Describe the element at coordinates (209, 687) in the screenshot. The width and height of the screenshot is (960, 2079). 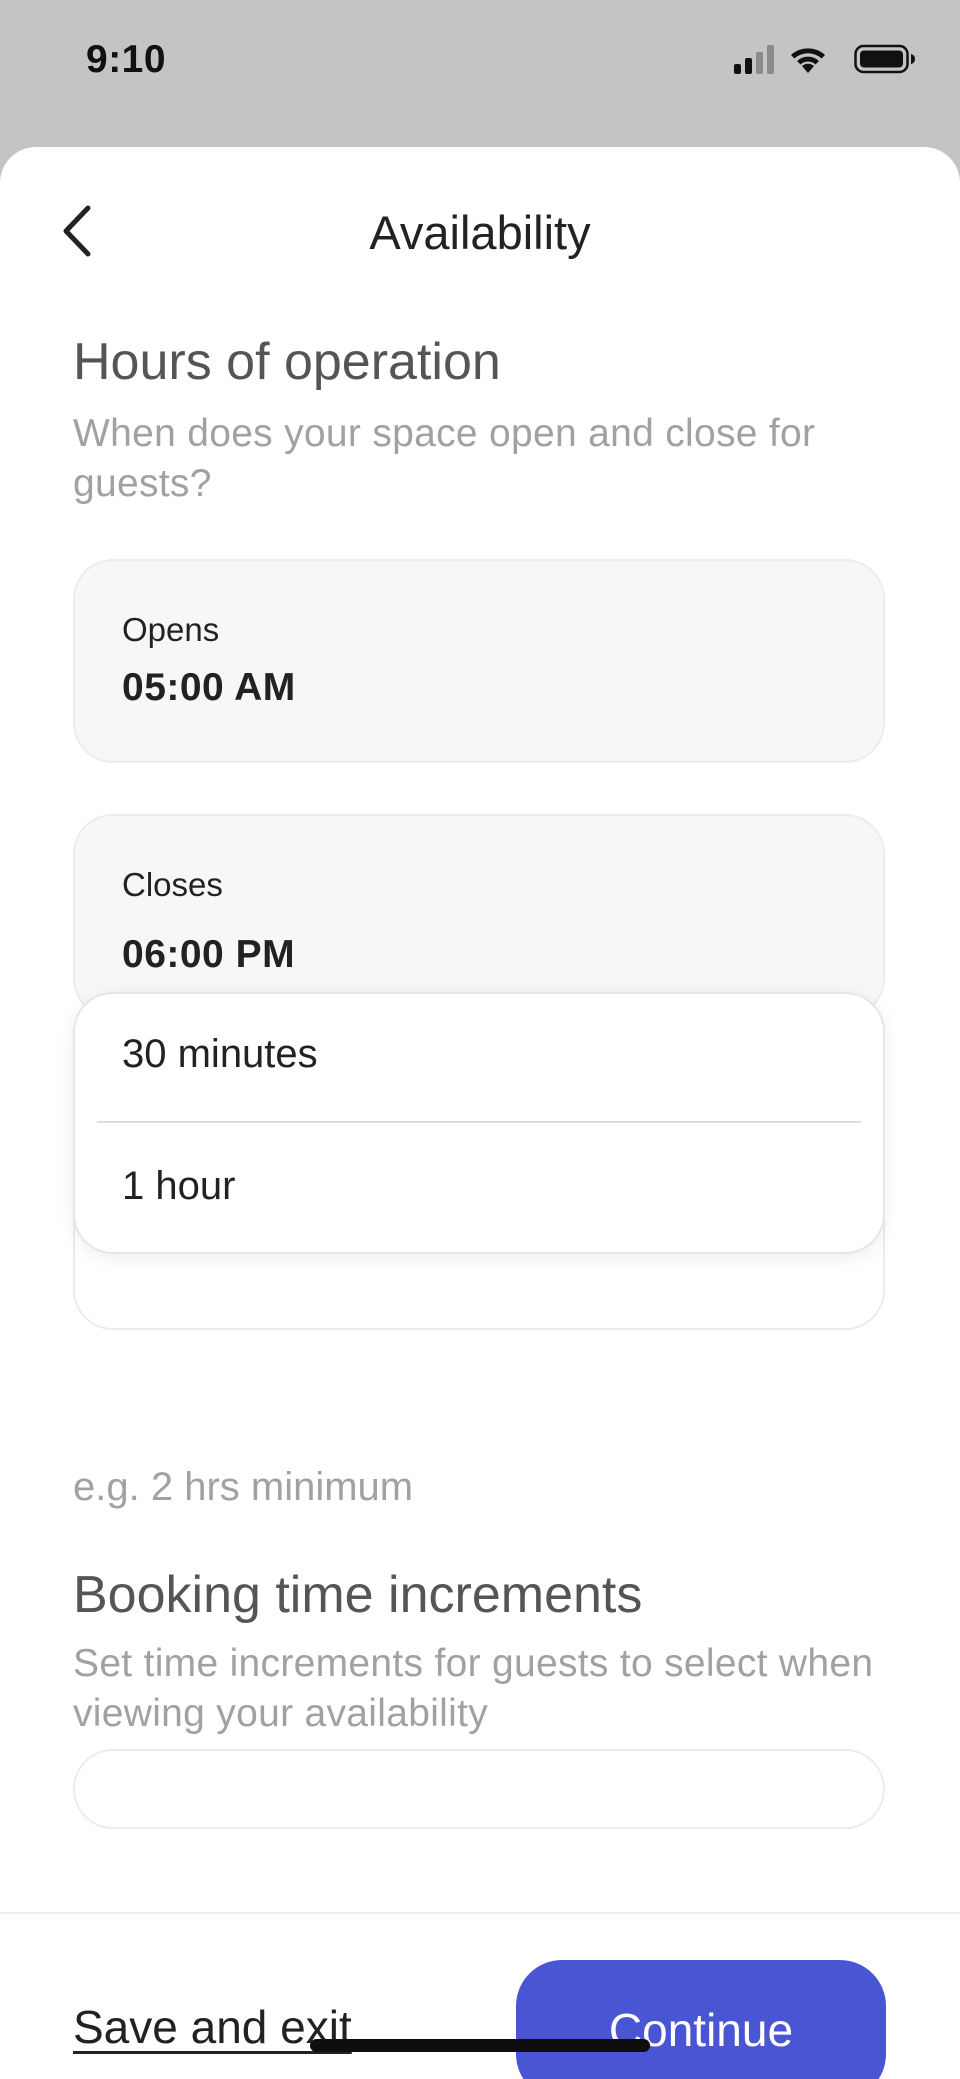
I see `opens-value: 05:00 AM` at that location.